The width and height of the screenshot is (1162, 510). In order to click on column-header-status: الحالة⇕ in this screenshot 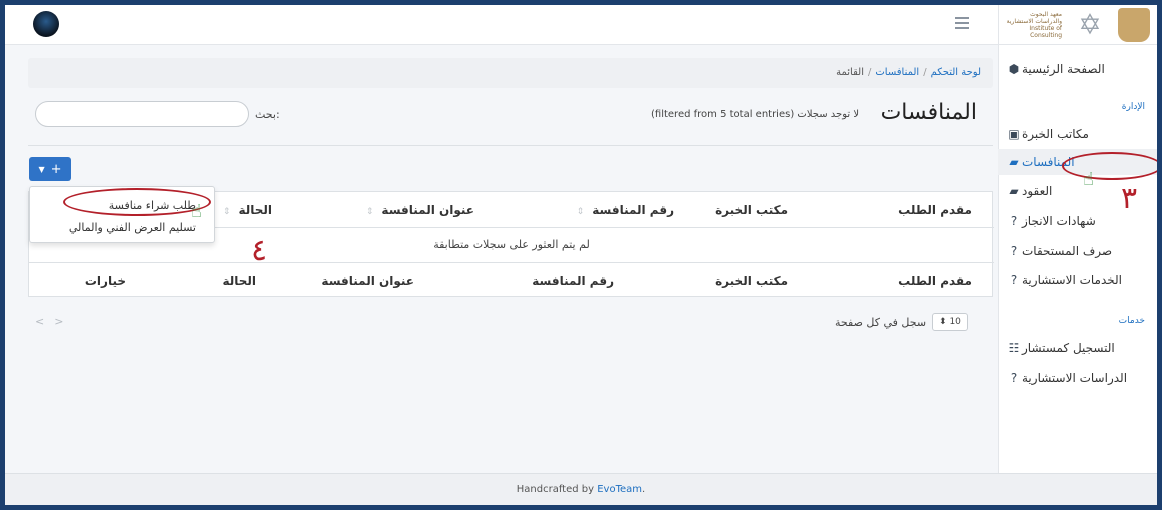, I will do `click(247, 210)`.